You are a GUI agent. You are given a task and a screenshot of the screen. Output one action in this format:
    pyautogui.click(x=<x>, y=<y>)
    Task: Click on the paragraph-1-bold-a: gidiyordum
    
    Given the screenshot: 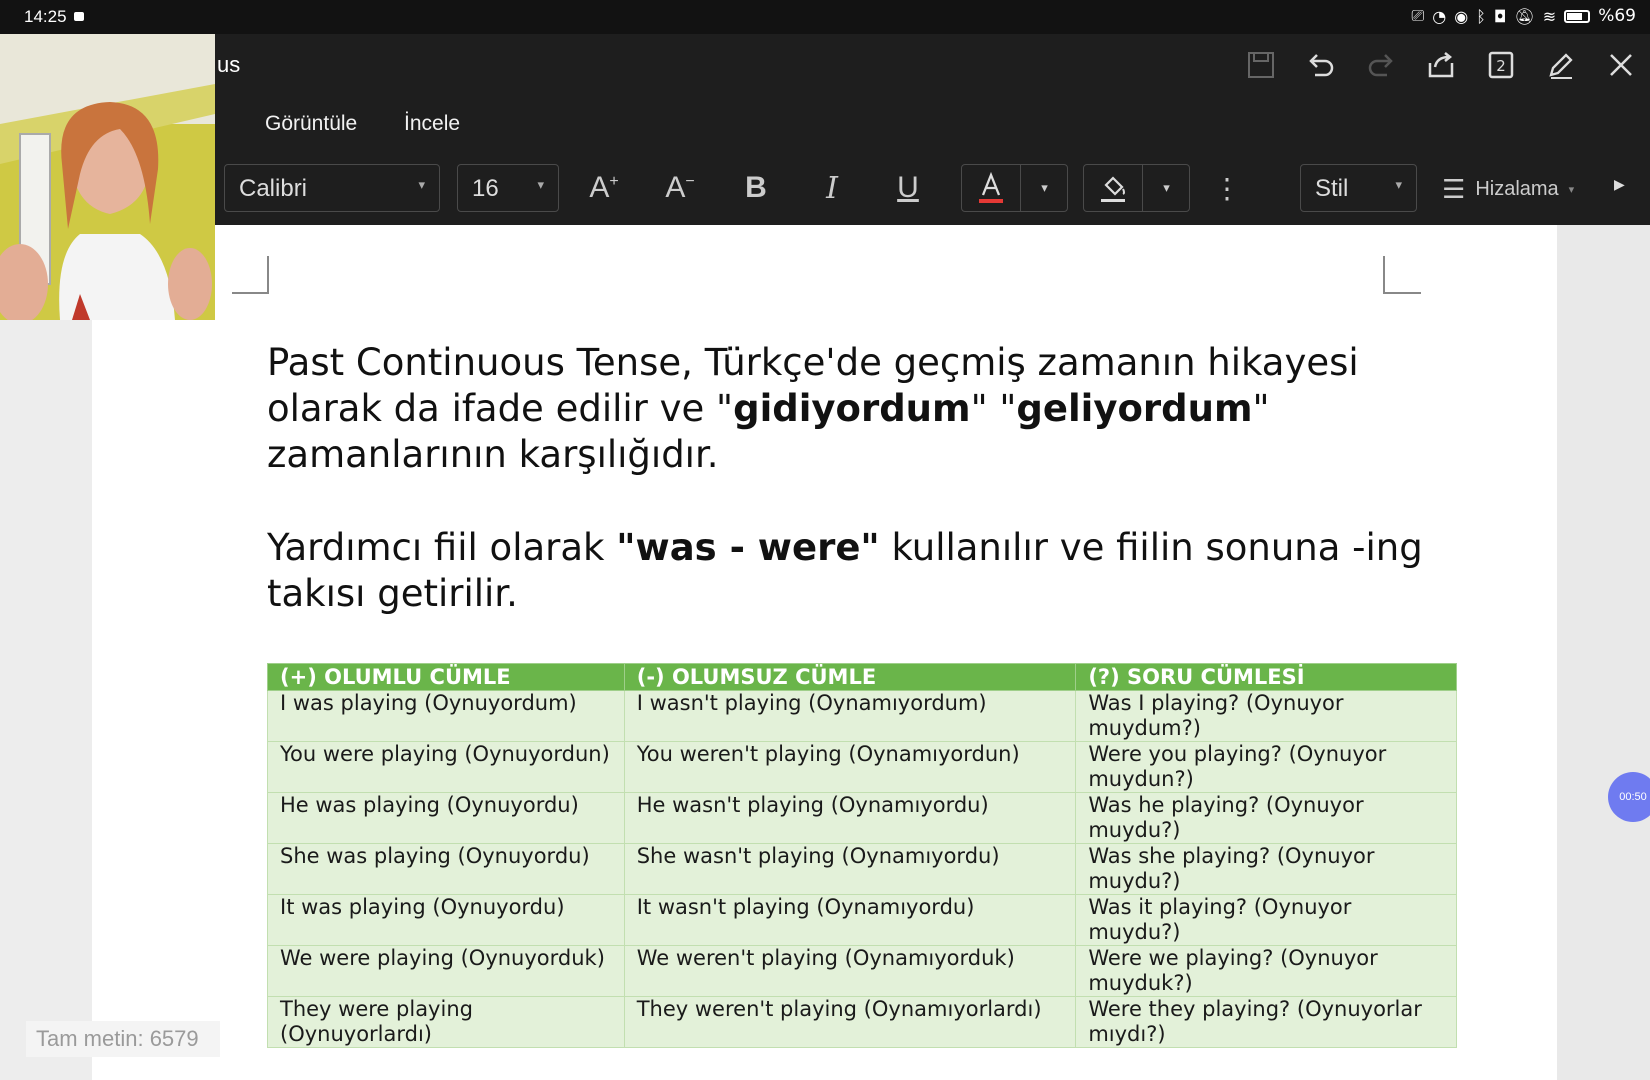 What is the action you would take?
    pyautogui.click(x=852, y=408)
    